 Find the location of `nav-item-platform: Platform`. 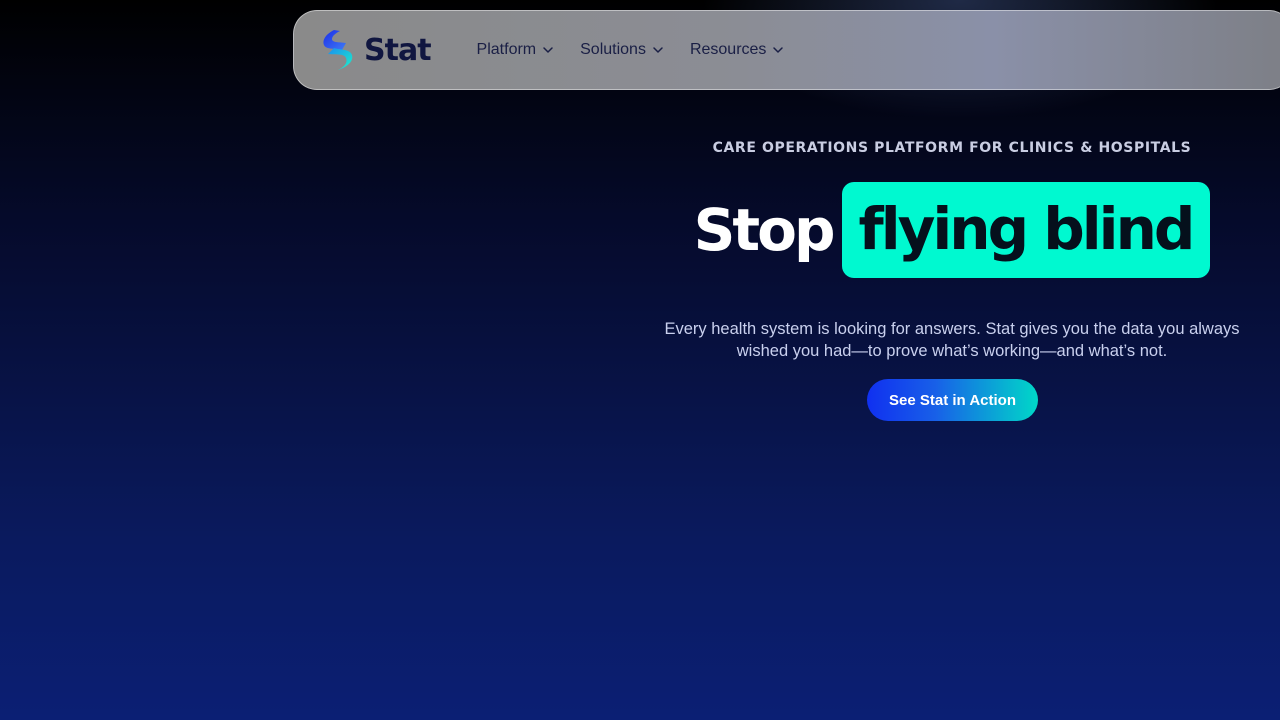

nav-item-platform: Platform is located at coordinates (516, 50).